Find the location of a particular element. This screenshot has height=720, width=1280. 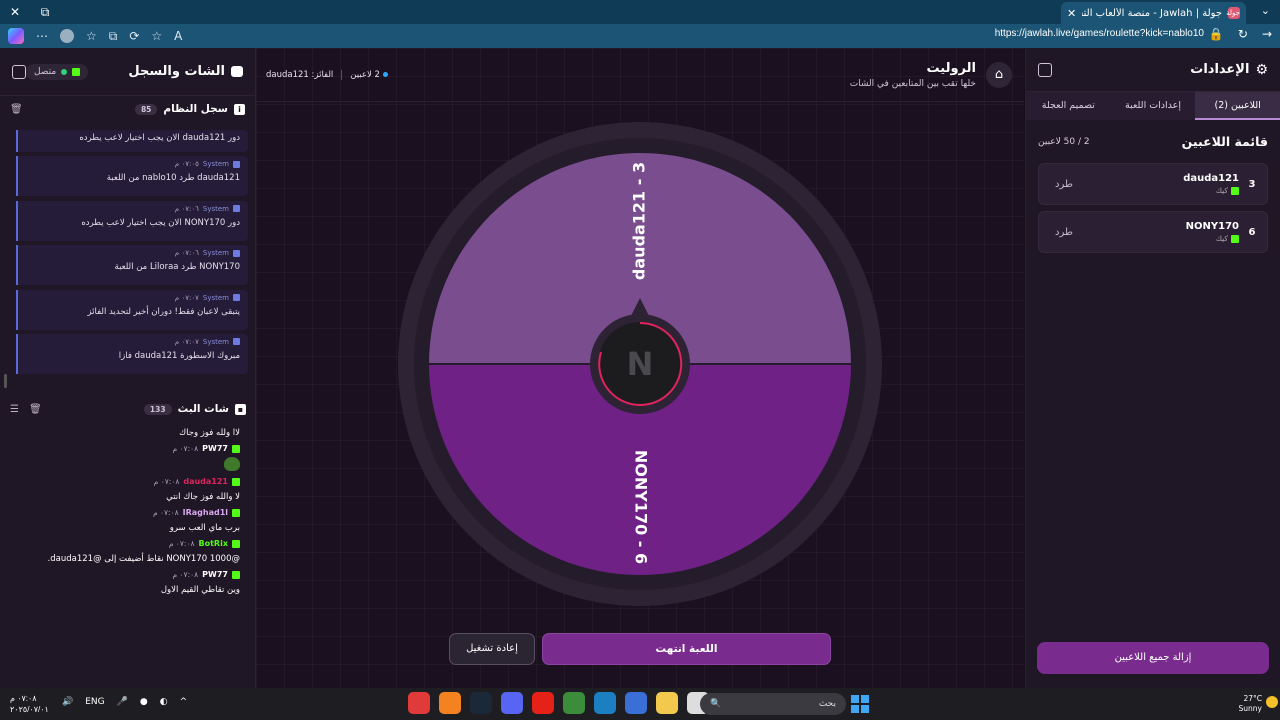

close-window-icon: ✕ is located at coordinates (15, 12).